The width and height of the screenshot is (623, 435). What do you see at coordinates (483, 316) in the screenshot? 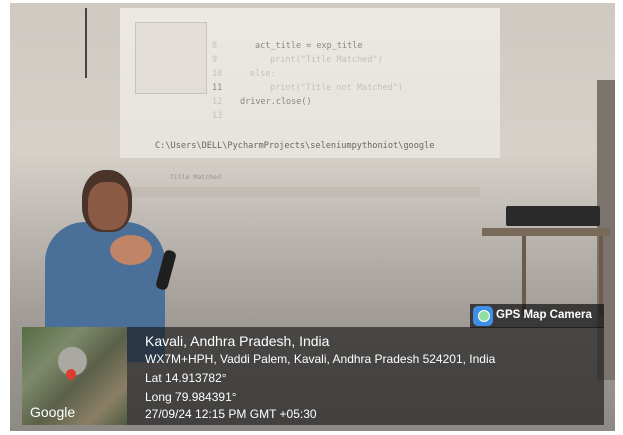
I see `gps-map-camera-icon` at bounding box center [483, 316].